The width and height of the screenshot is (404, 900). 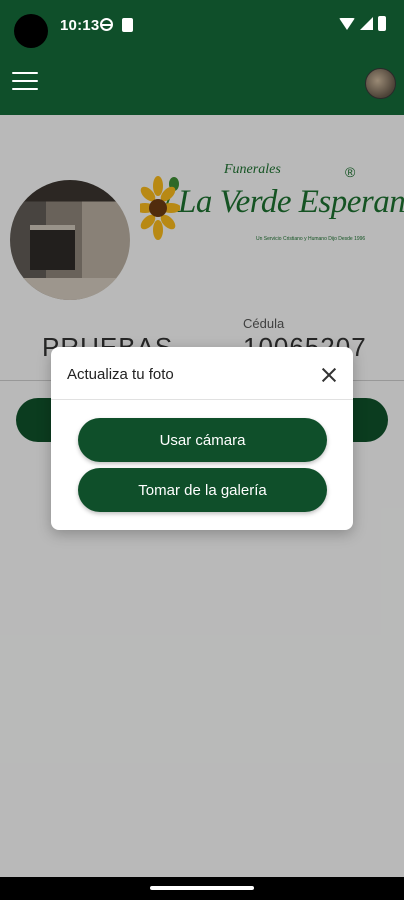 I want to click on sim-card-icon, so click(x=127, y=25).